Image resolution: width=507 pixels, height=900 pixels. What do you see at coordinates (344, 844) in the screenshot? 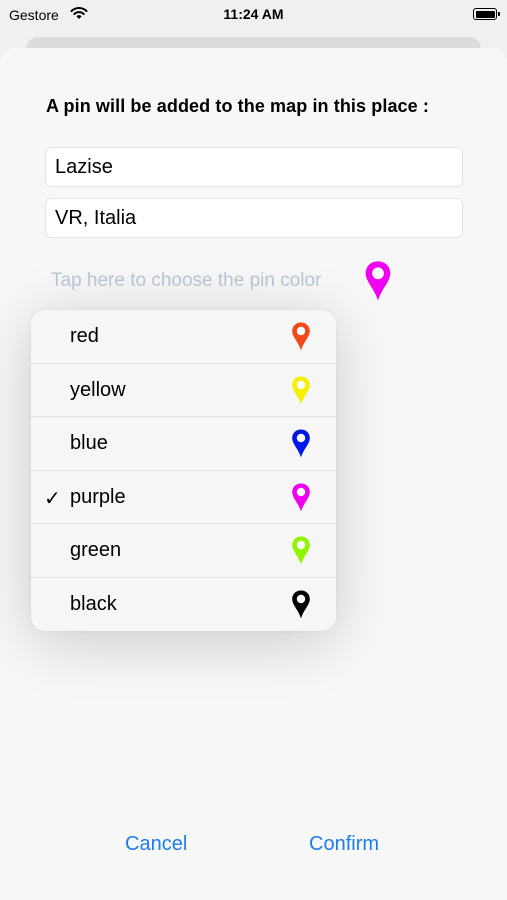
I see `confirm-button: Confirm` at bounding box center [344, 844].